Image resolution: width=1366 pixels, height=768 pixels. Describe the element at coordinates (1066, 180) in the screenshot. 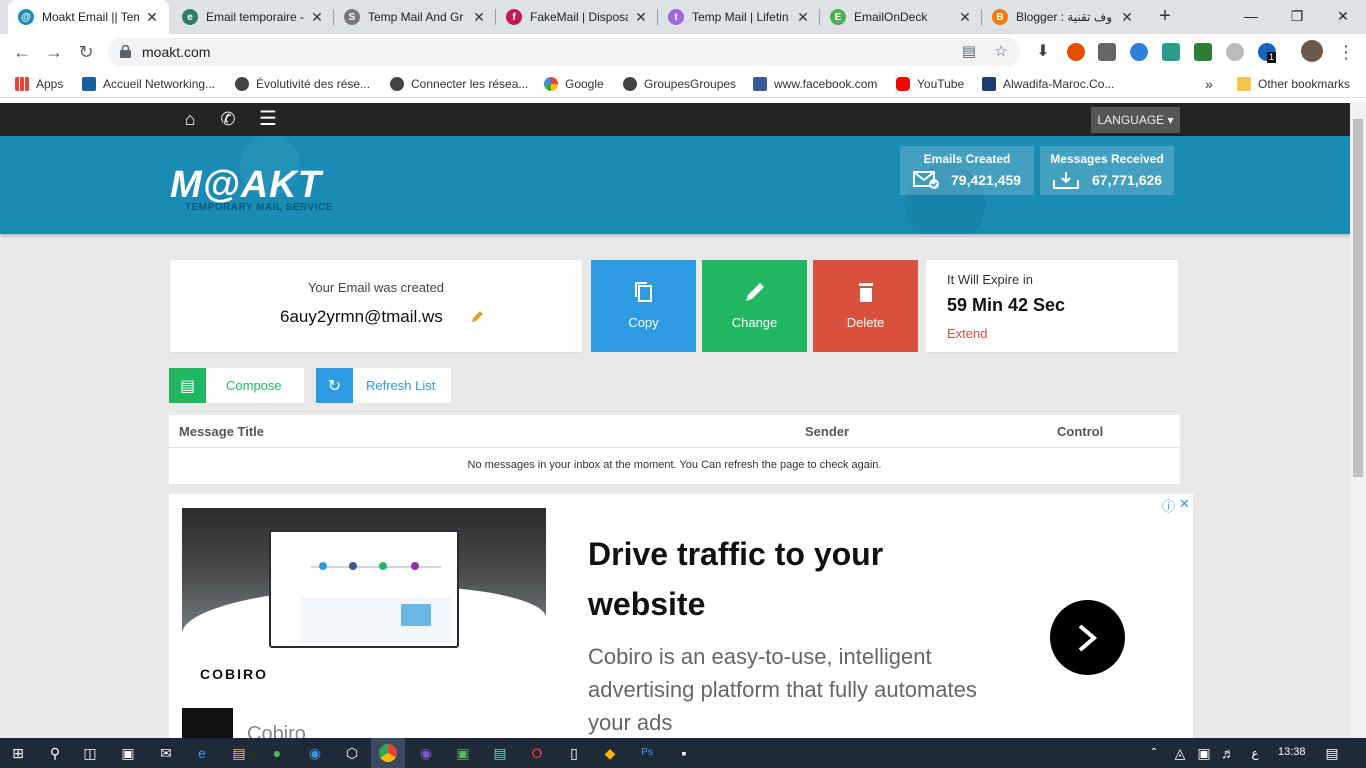

I see `inbox-download-icon` at that location.